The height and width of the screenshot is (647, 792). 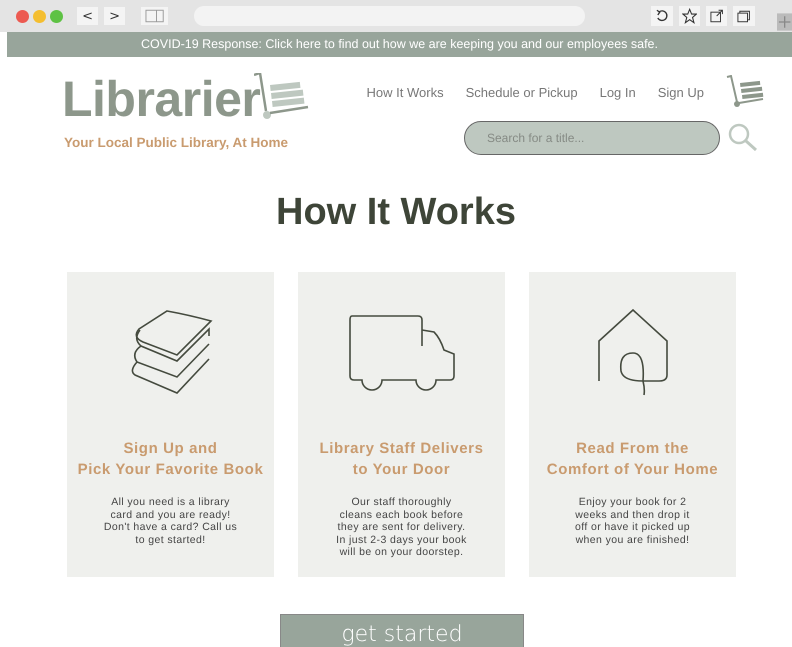 I want to click on step-description: All you need is a library card and you are ready! Don't have a card? Call us to get started!, so click(x=171, y=521).